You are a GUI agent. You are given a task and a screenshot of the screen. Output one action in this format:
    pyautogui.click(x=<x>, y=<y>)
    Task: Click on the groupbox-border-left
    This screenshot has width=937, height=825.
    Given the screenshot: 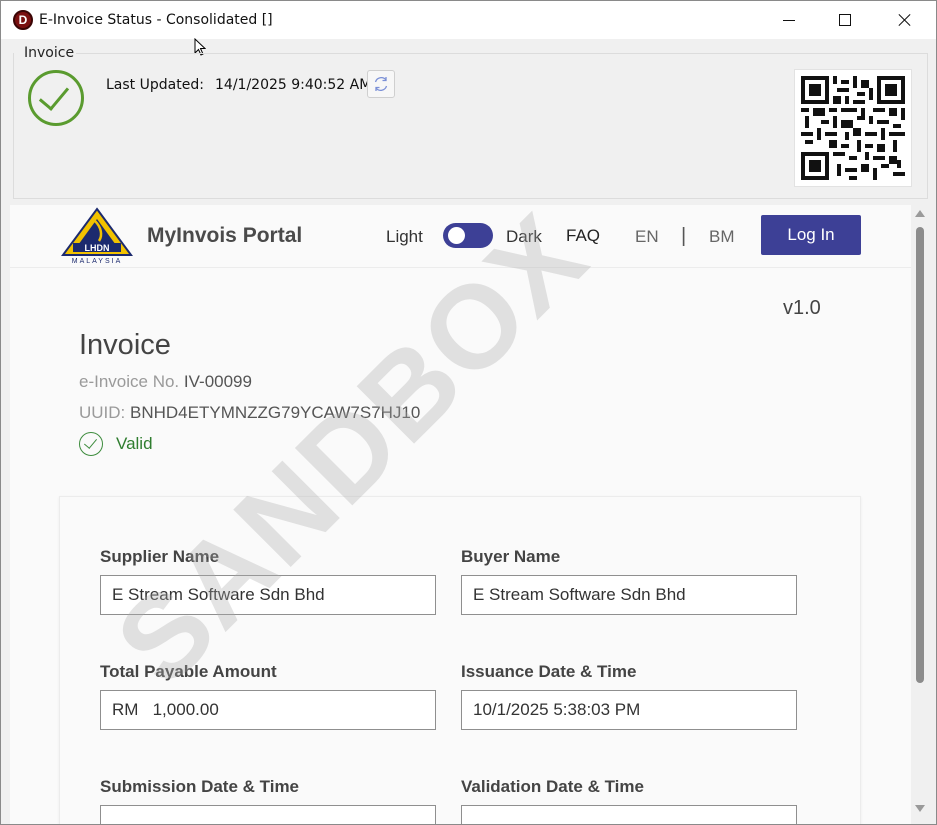 What is the action you would take?
    pyautogui.click(x=13, y=126)
    